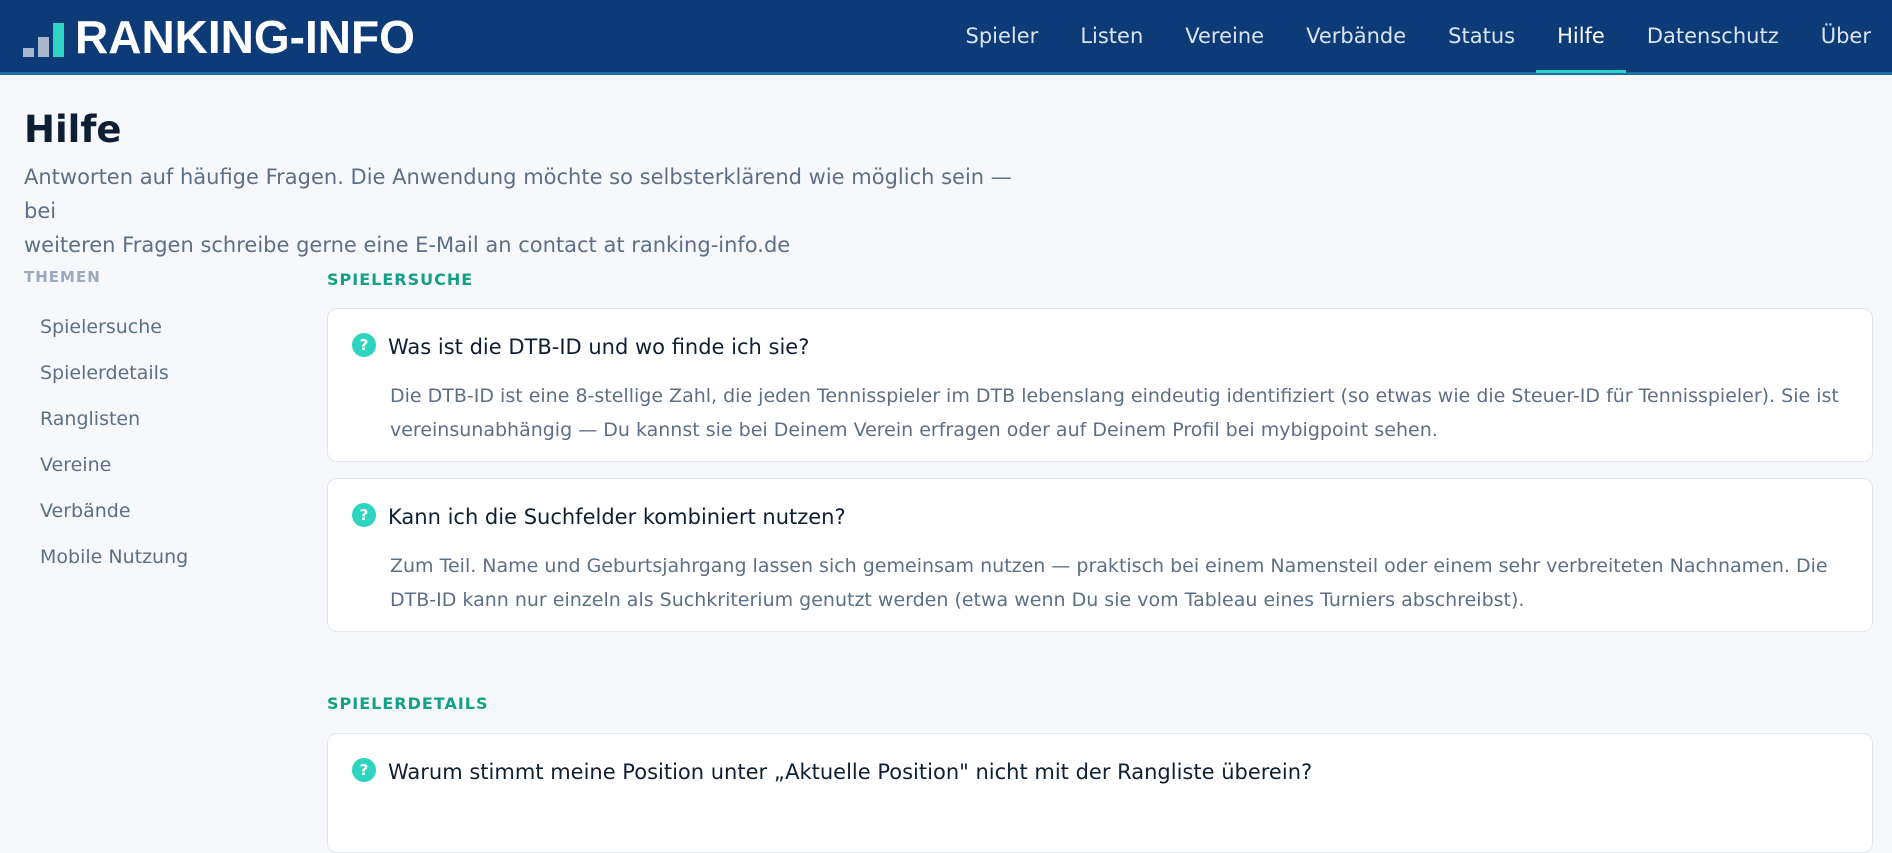 This screenshot has height=853, width=1892. I want to click on topic-link-spielerdetails: Spielerdetails, so click(114, 373).